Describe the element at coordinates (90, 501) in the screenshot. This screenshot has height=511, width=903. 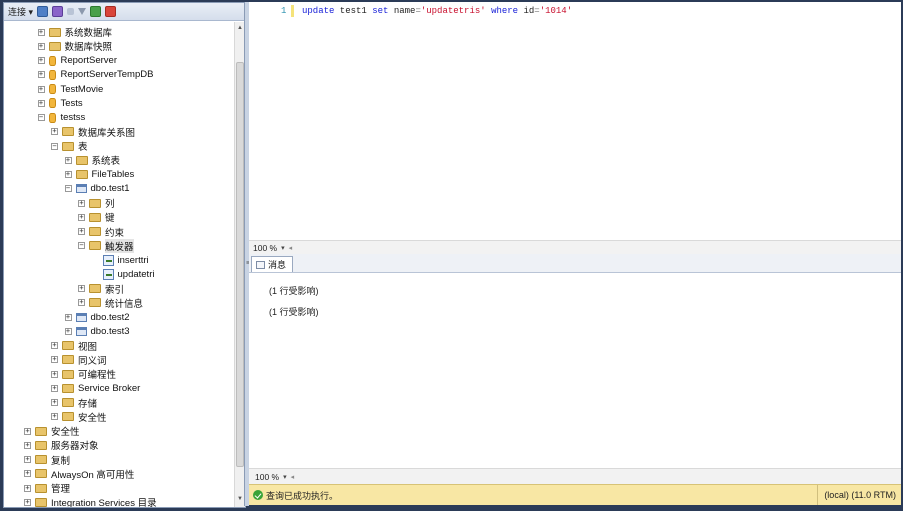
I see `tree-node: + Integration Services 目录` at that location.